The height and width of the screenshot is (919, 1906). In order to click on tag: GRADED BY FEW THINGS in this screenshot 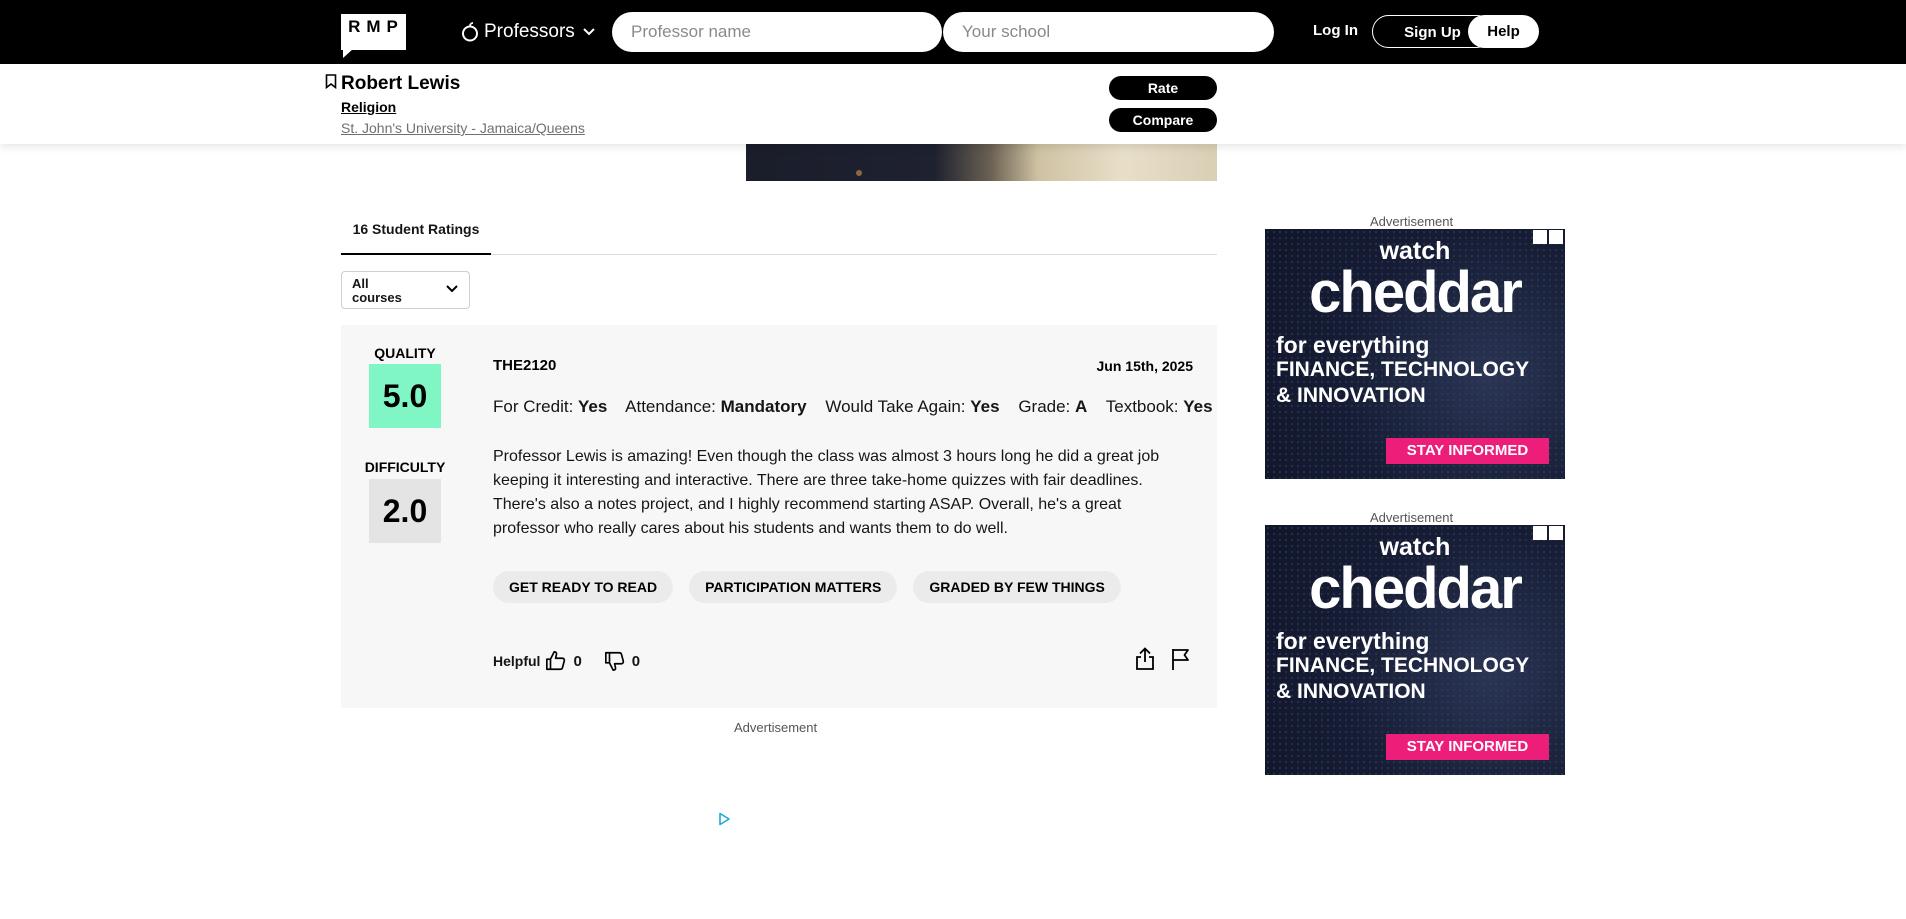, I will do `click(1017, 587)`.